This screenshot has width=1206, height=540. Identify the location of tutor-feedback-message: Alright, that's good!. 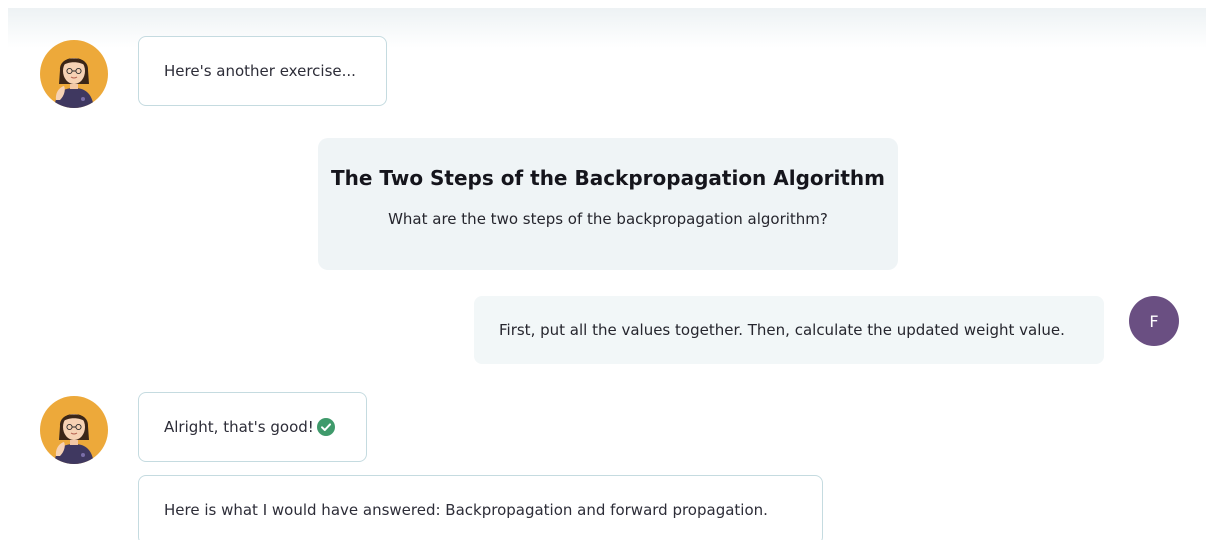
(252, 427).